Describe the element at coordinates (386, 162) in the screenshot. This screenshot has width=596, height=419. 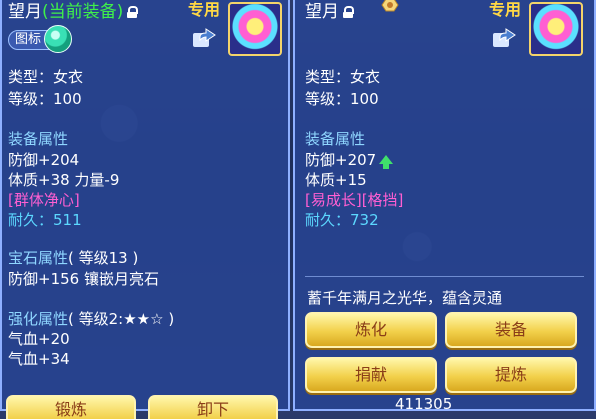
I see `up-arrow-icon` at that location.